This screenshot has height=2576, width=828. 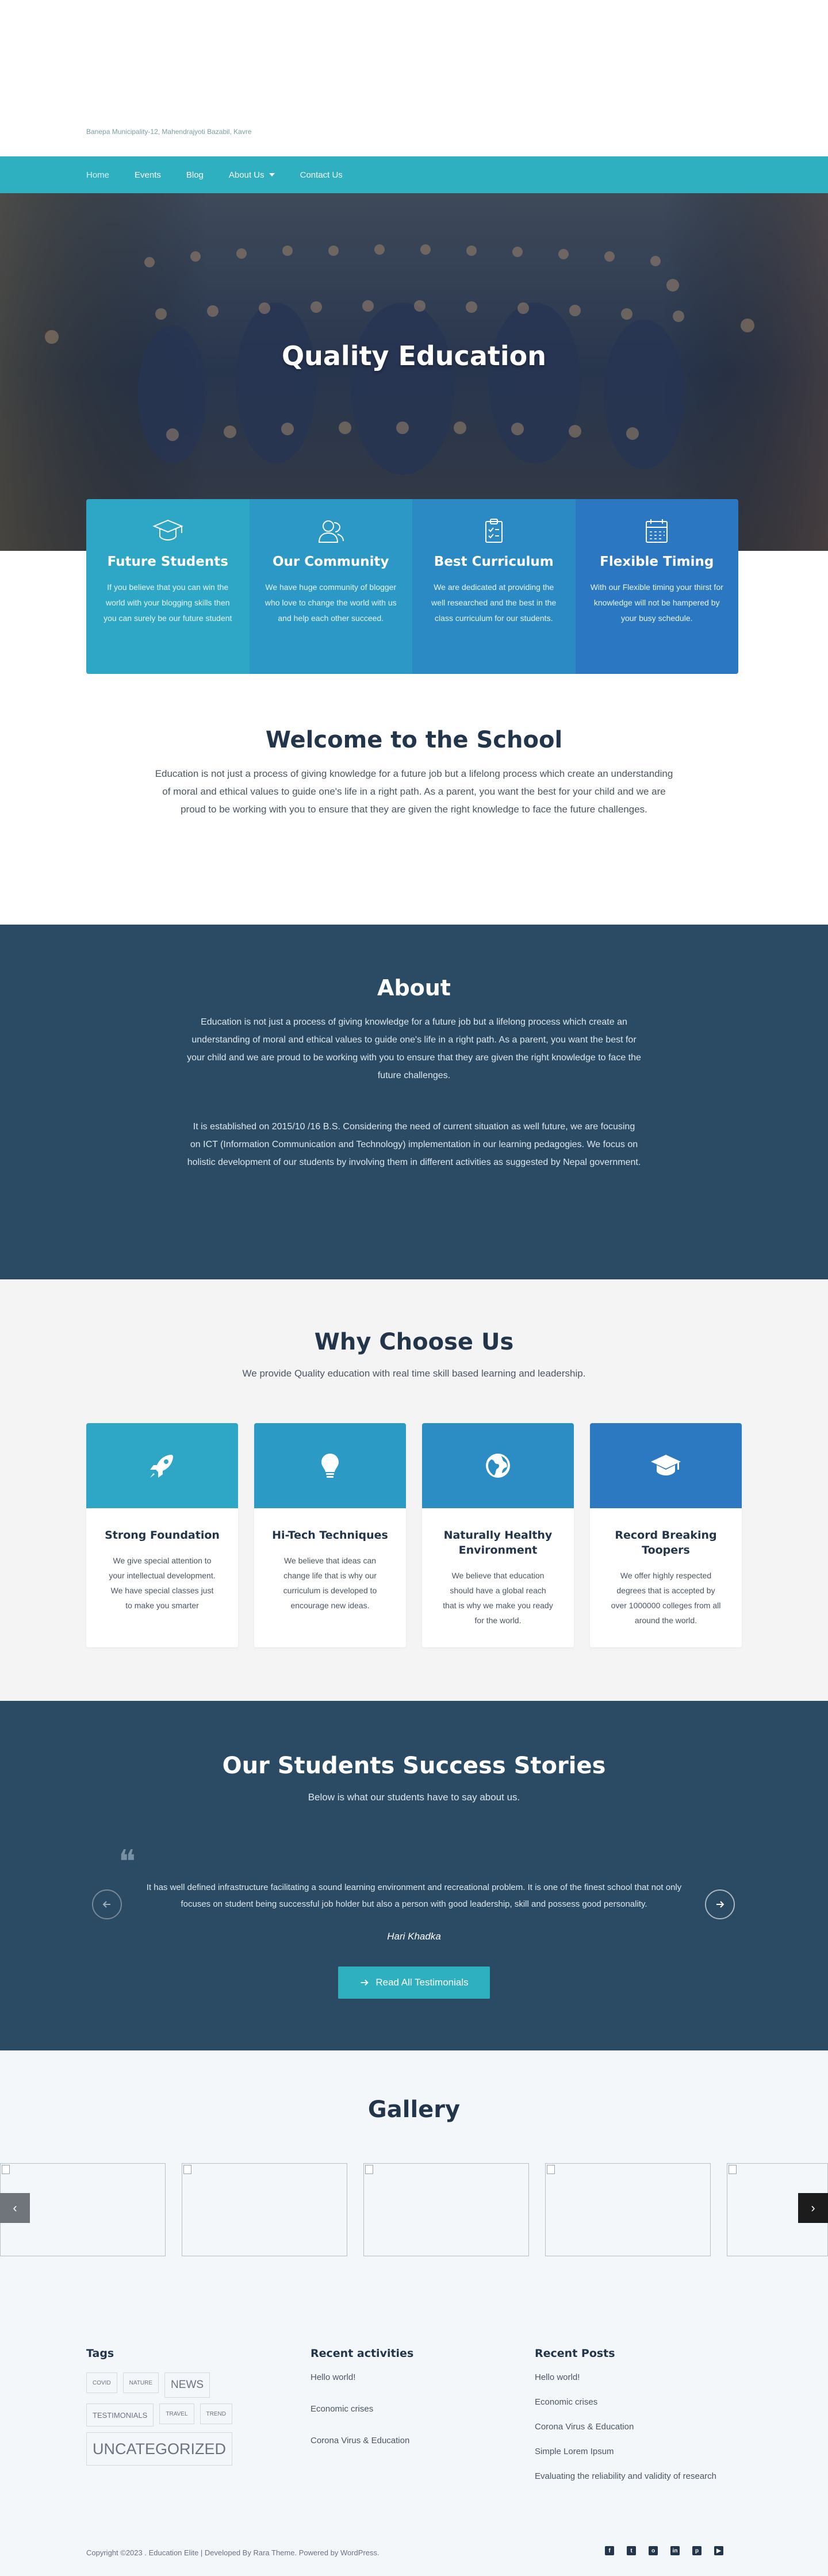 What do you see at coordinates (720, 1904) in the screenshot?
I see `testimonial-next-button` at bounding box center [720, 1904].